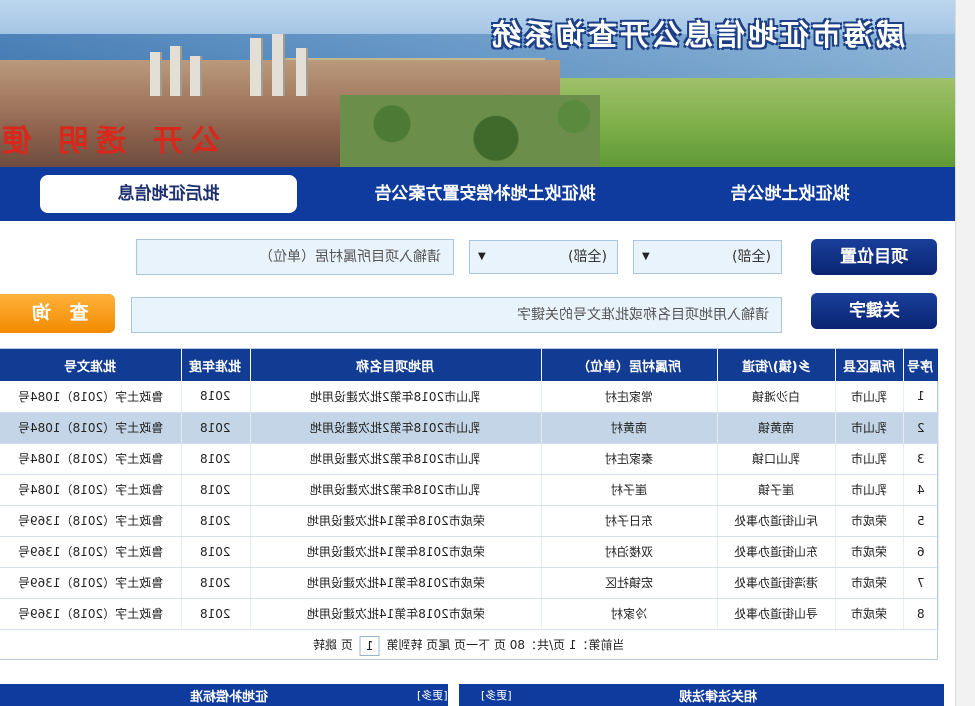  Describe the element at coordinates (921, 397) in the screenshot. I see `cell-index: 1` at that location.